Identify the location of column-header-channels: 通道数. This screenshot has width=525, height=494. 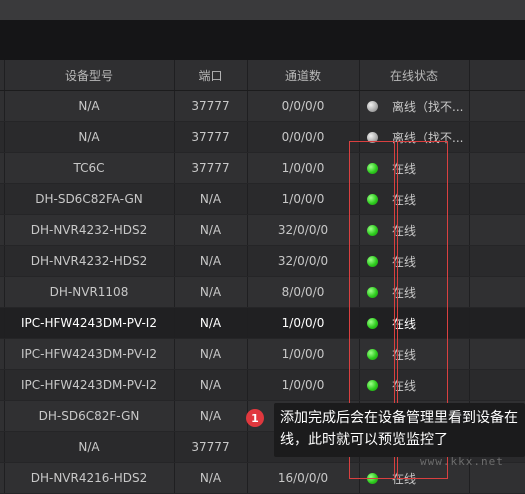
(303, 75).